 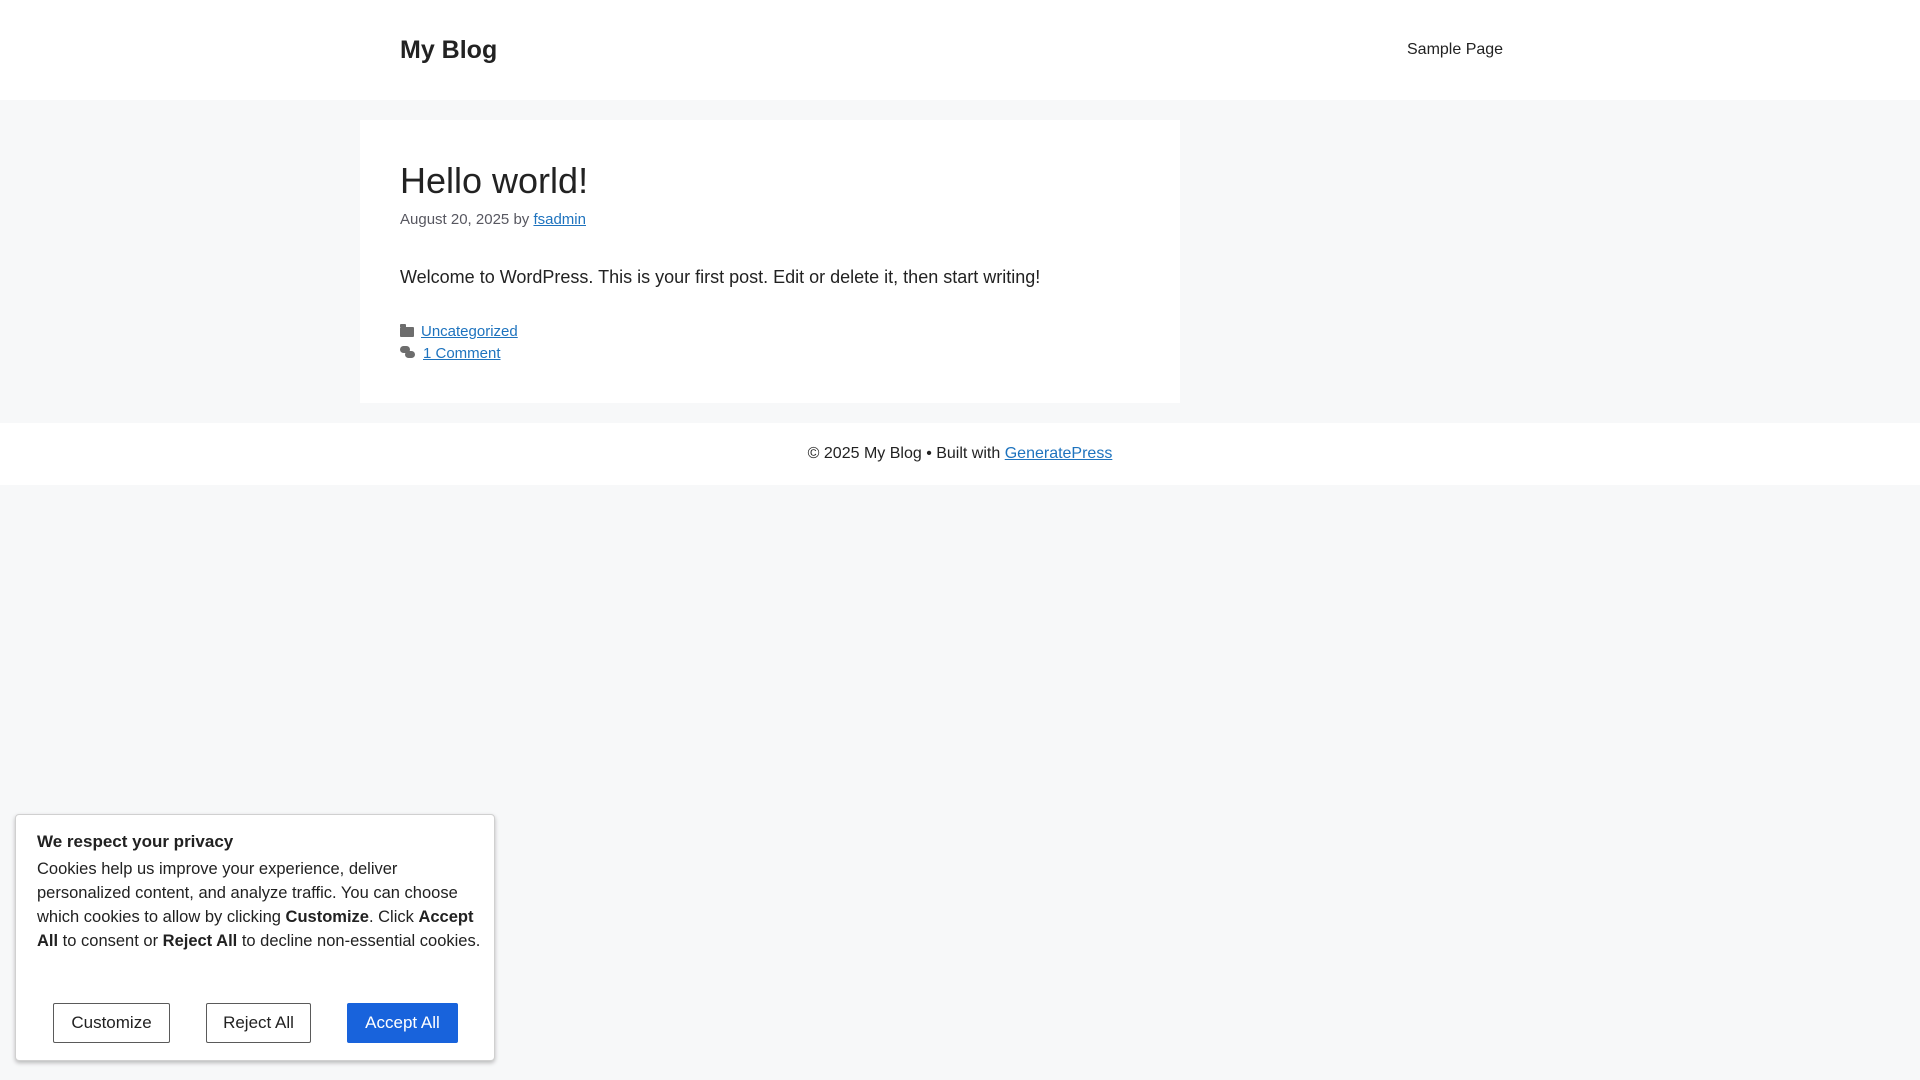 I want to click on reject-all-button: Reject All, so click(x=258, y=1023).